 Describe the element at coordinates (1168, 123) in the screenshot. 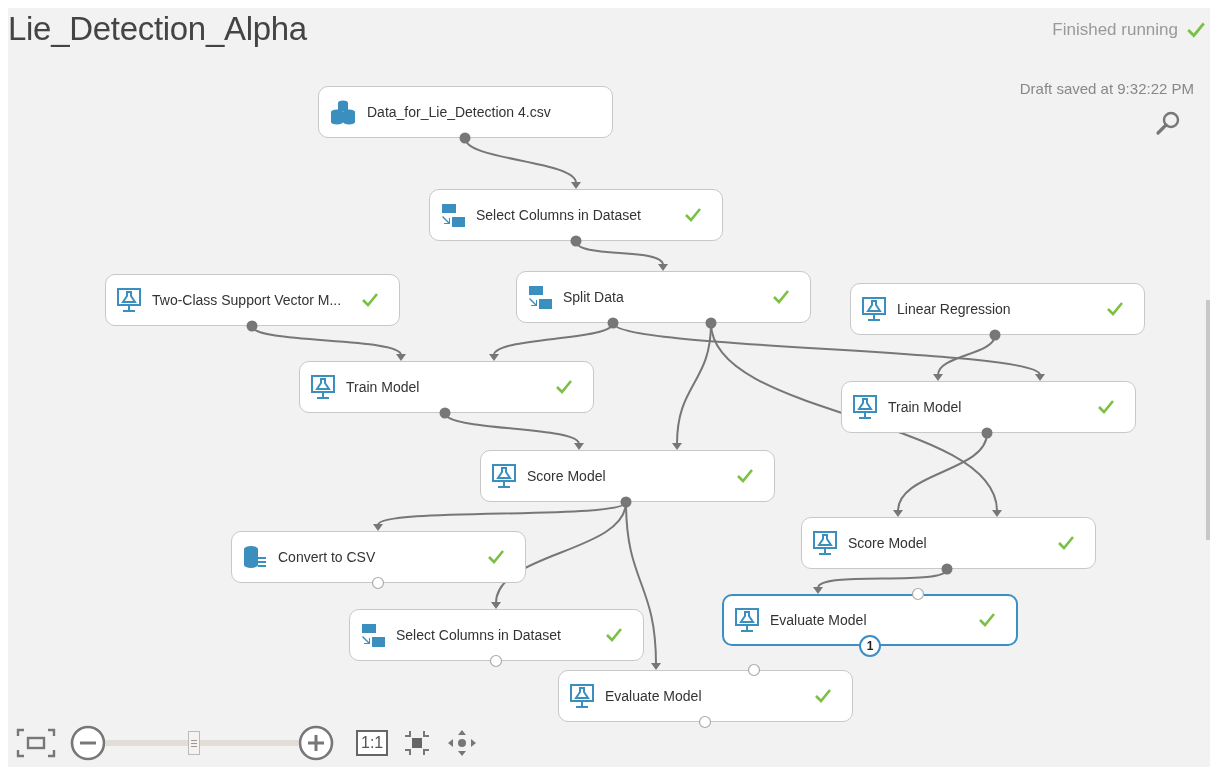

I see `search-button` at that location.